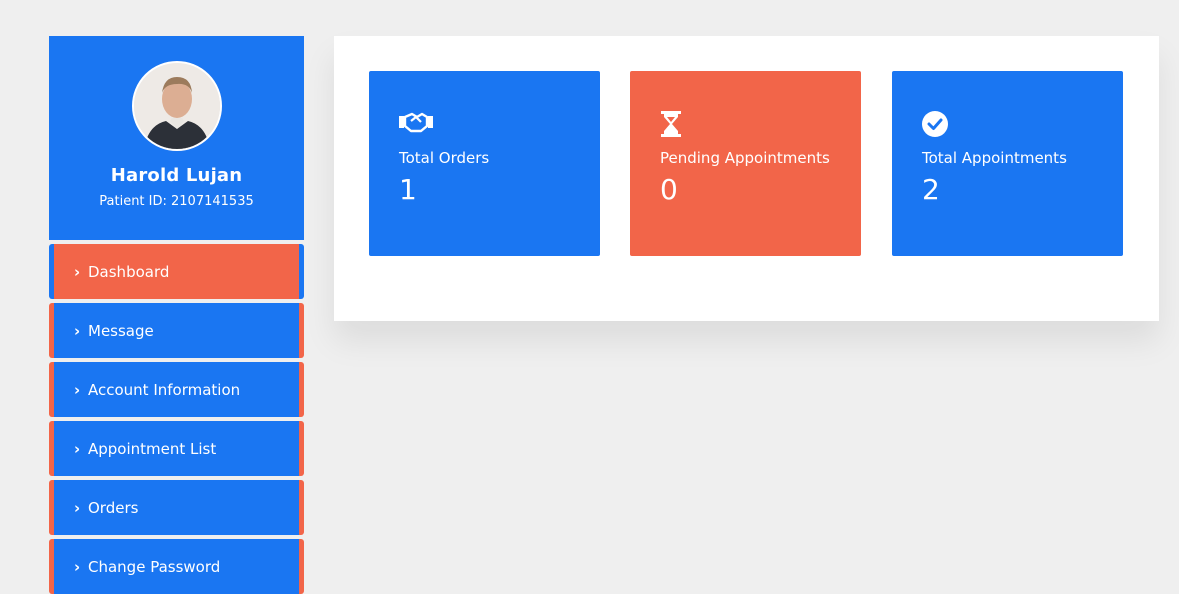  I want to click on pending-appointments-card: Pending Appointments 0, so click(745, 163).